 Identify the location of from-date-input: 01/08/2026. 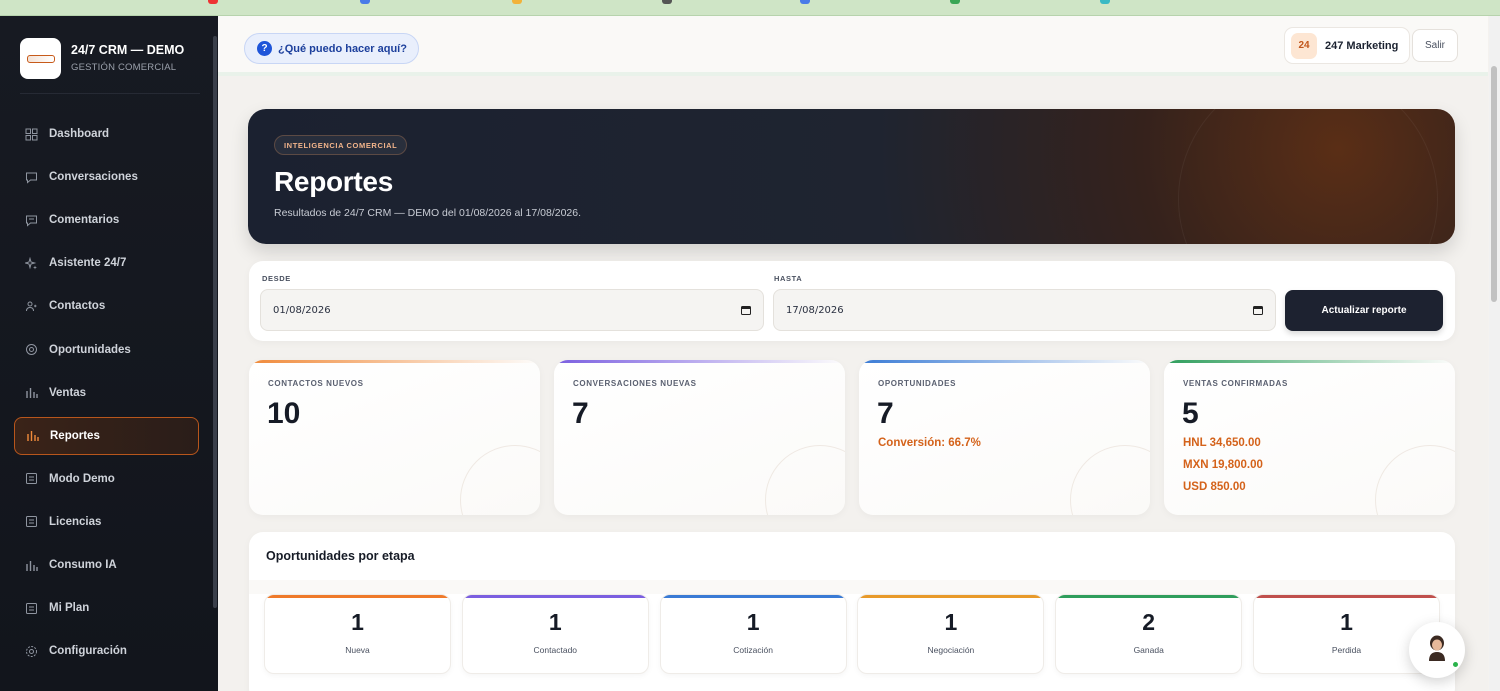
(512, 310).